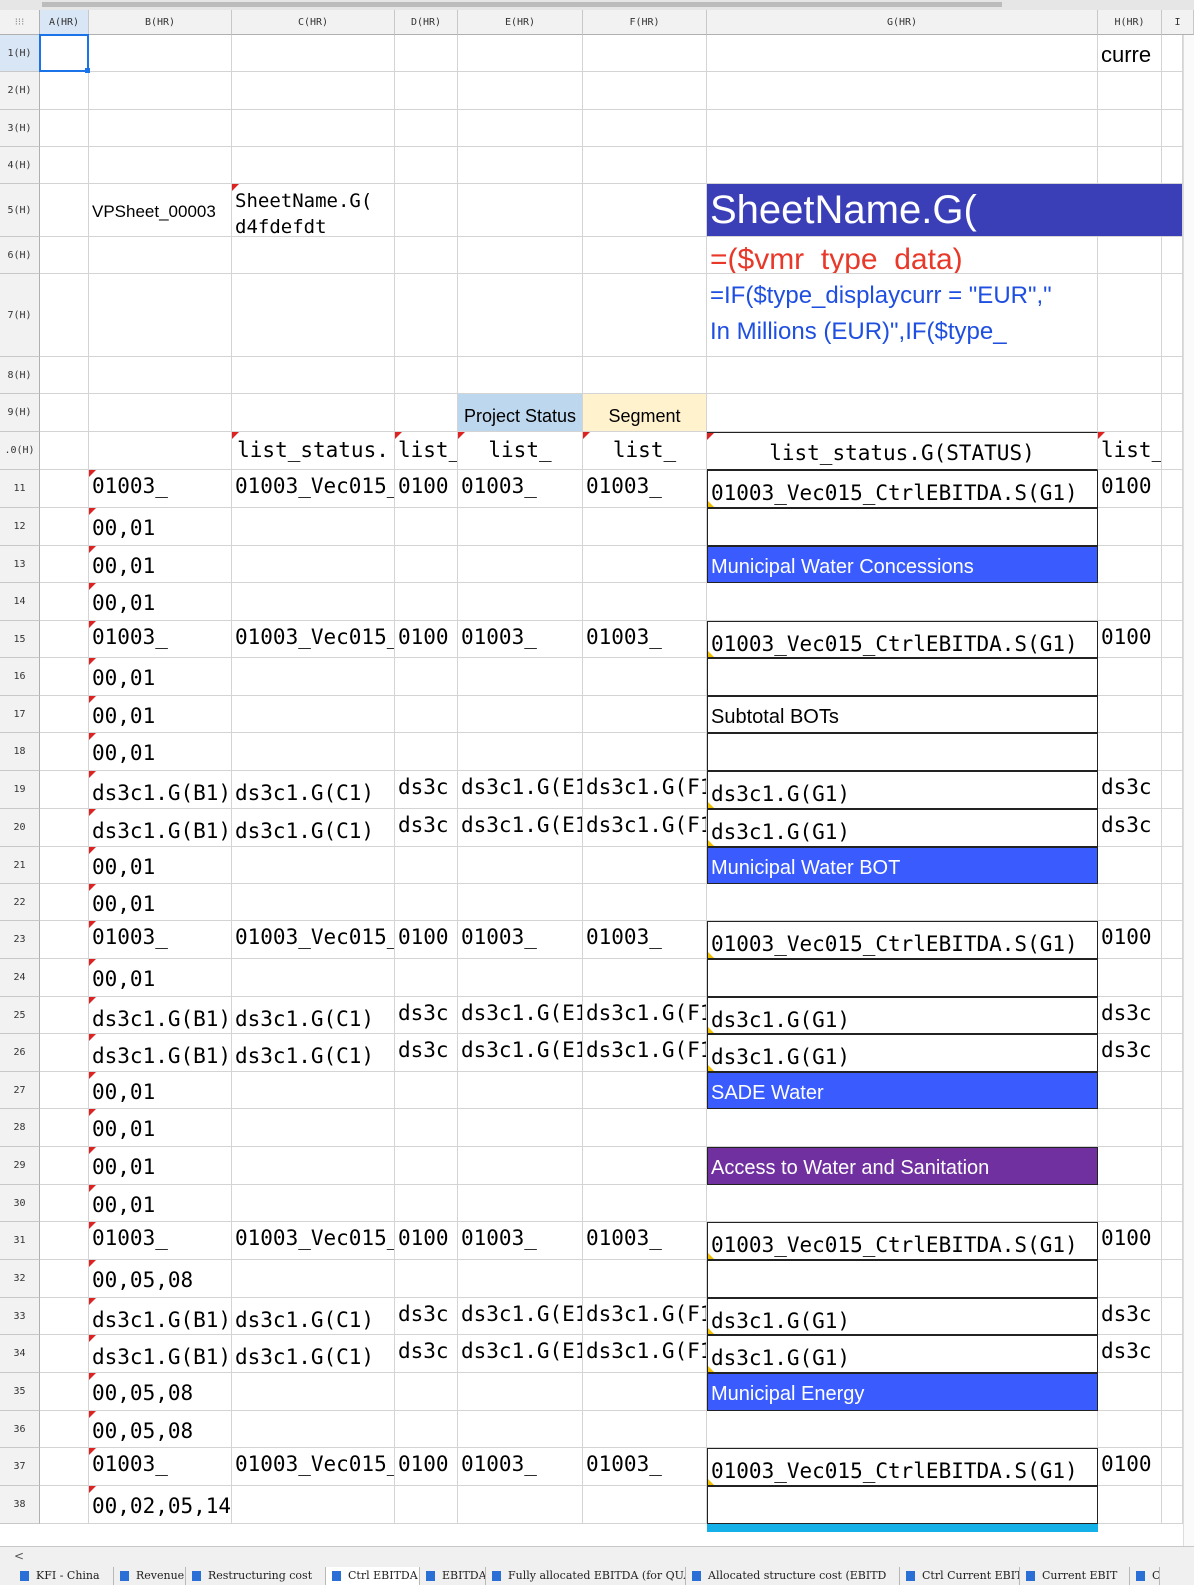 The width and height of the screenshot is (1194, 1585). I want to click on row-header: 21, so click(20, 865).